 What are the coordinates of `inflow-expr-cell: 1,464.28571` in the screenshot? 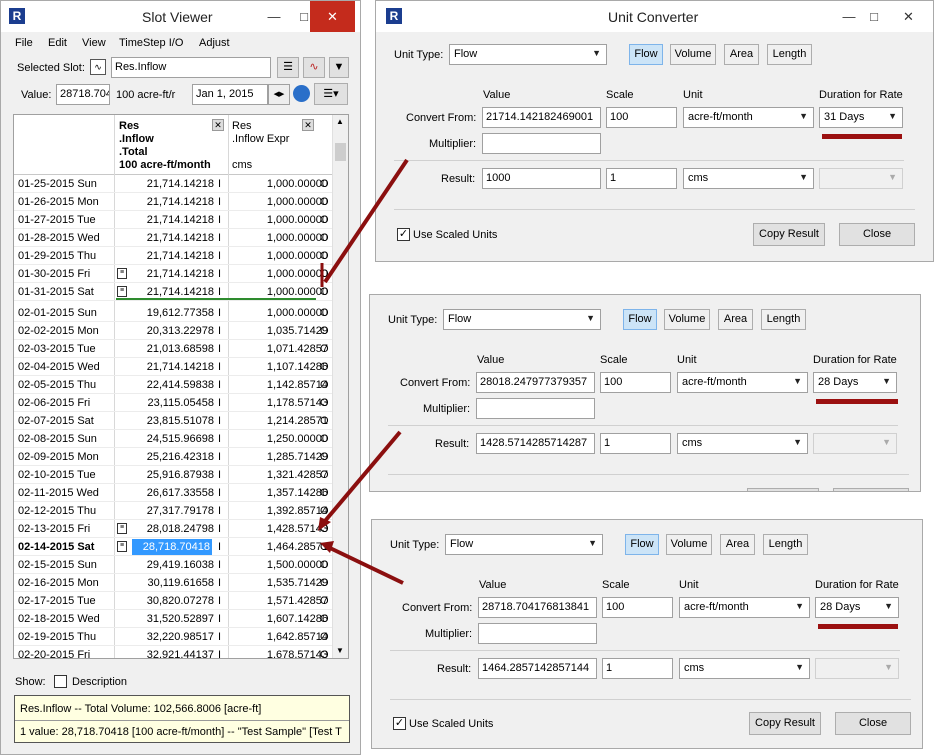 It's located at (279, 547).